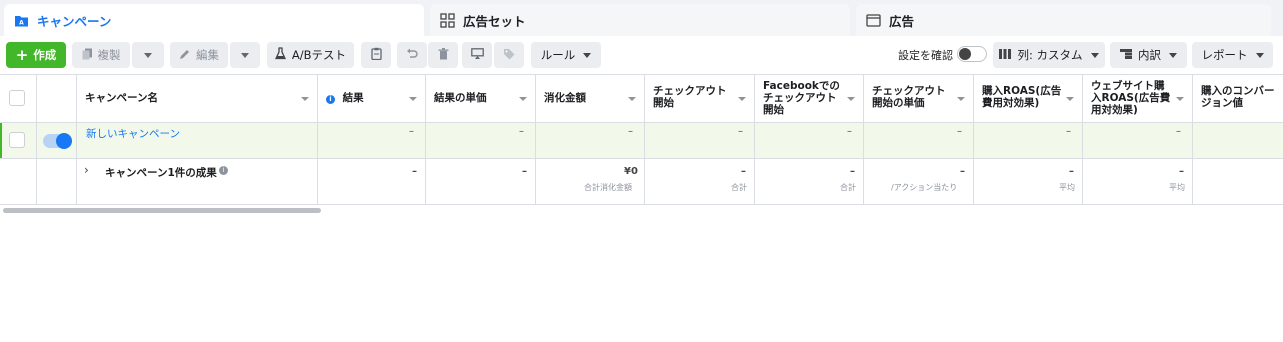 This screenshot has height=342, width=1283. Describe the element at coordinates (699, 98) in the screenshot. I see `header-checkouts-initiated: チェックアウト 開始` at that location.